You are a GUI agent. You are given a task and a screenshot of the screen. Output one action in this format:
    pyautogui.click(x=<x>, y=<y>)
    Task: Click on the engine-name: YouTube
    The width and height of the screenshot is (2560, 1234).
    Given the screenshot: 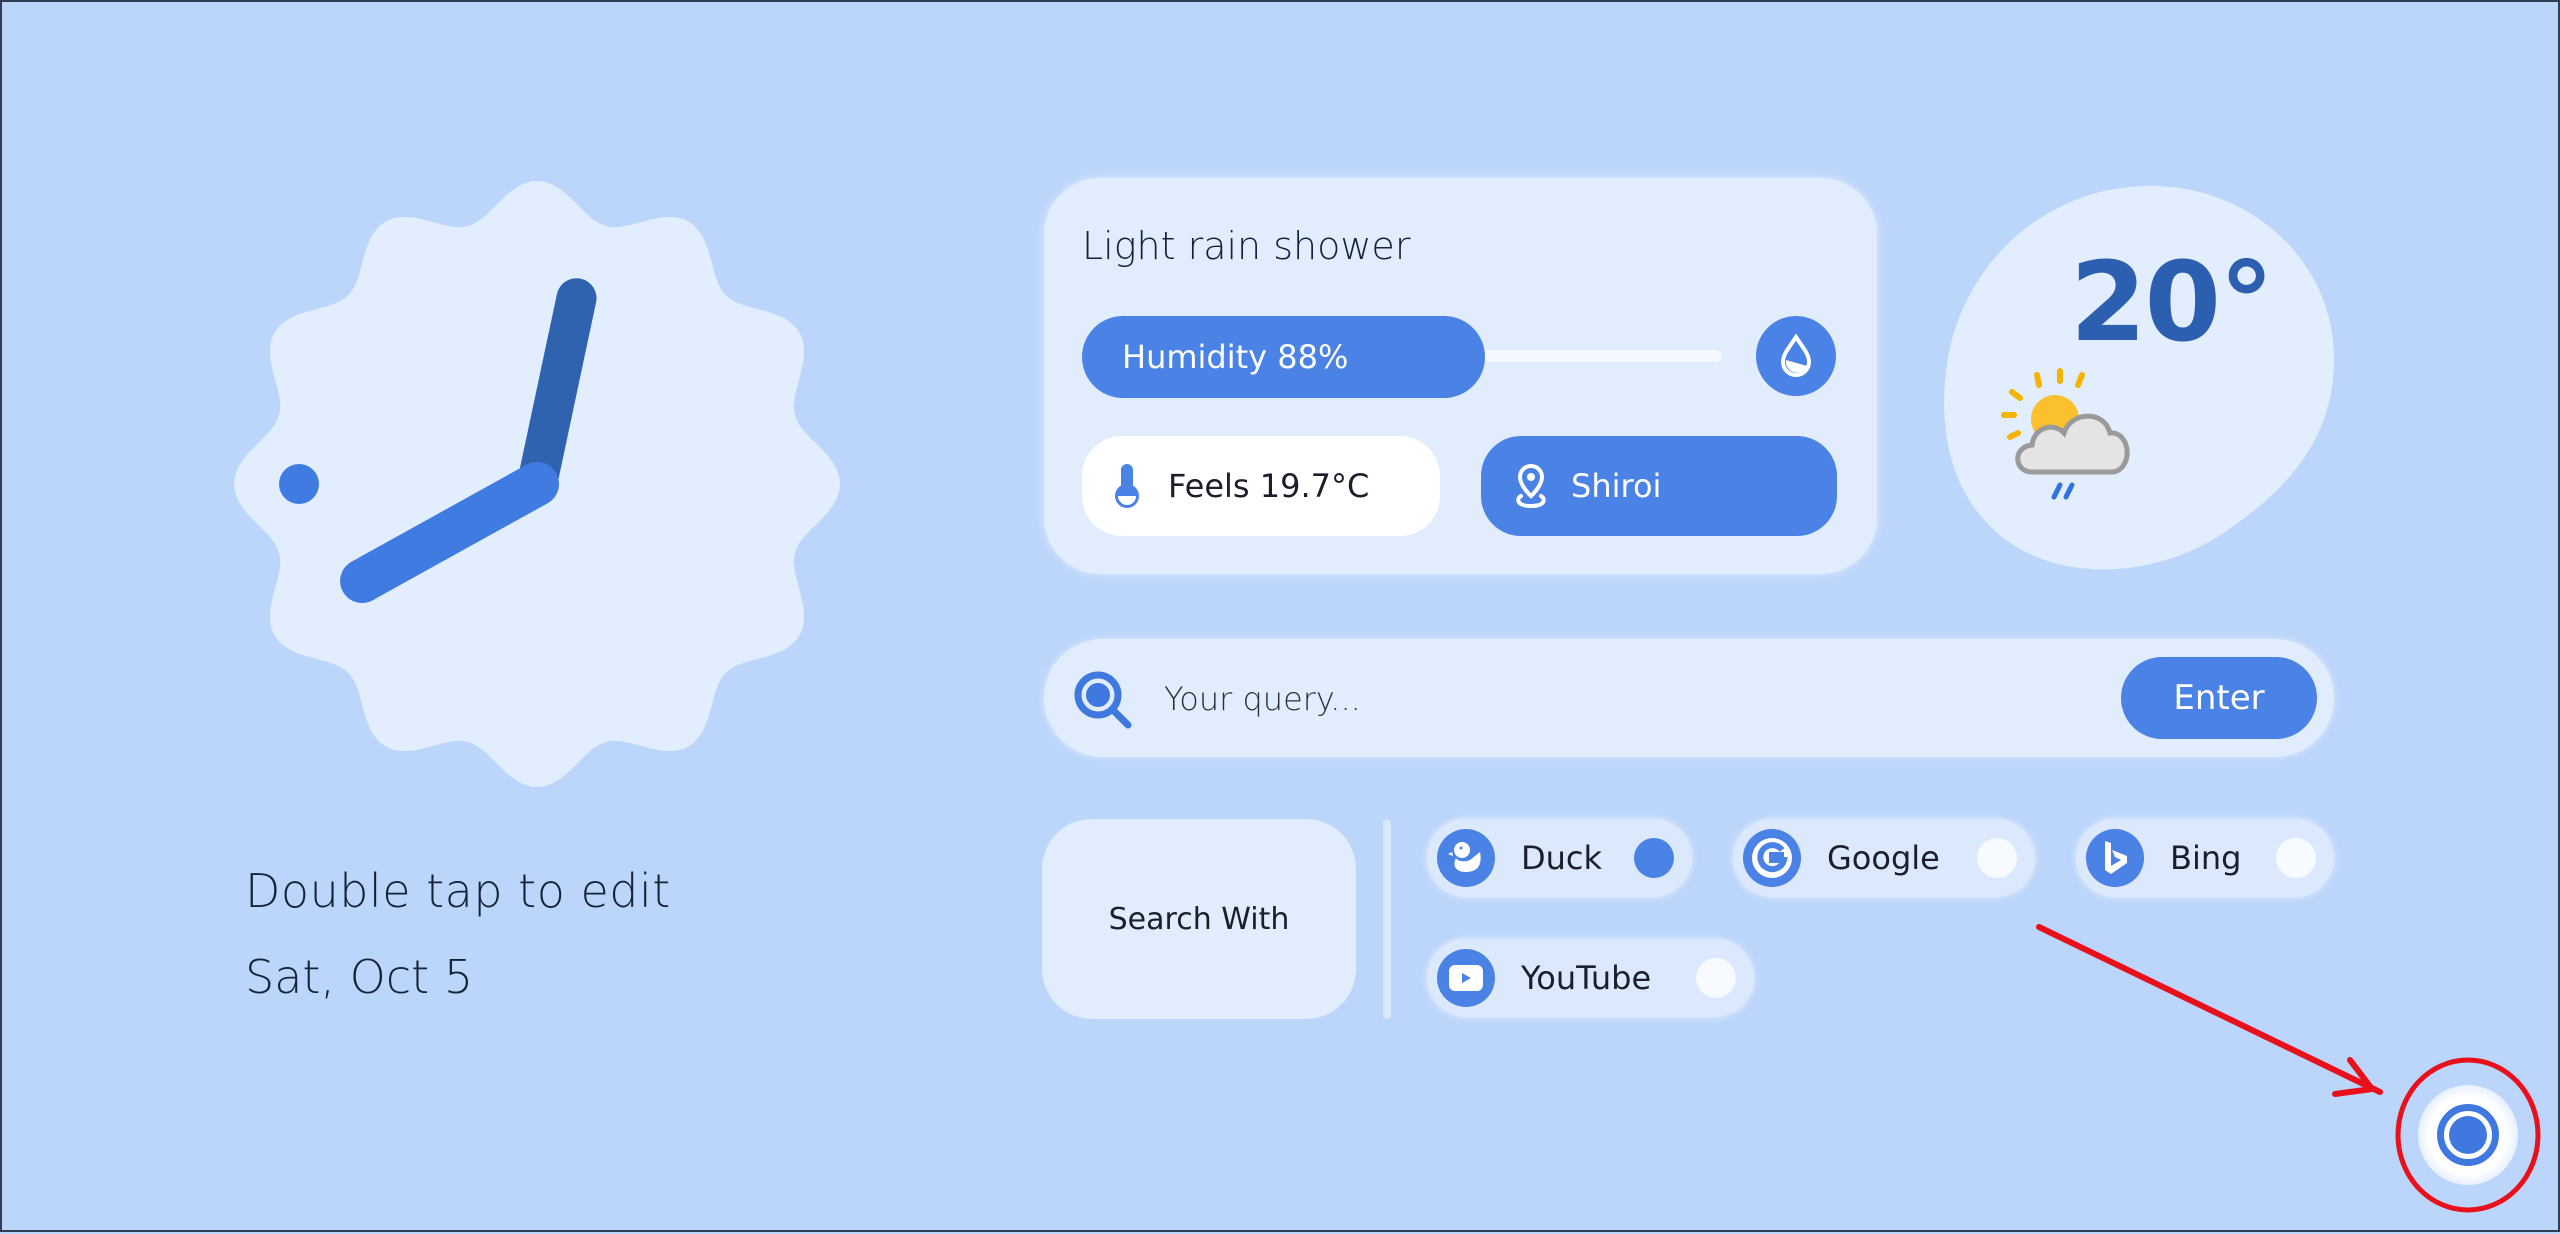 What is the action you would take?
    pyautogui.click(x=1586, y=978)
    